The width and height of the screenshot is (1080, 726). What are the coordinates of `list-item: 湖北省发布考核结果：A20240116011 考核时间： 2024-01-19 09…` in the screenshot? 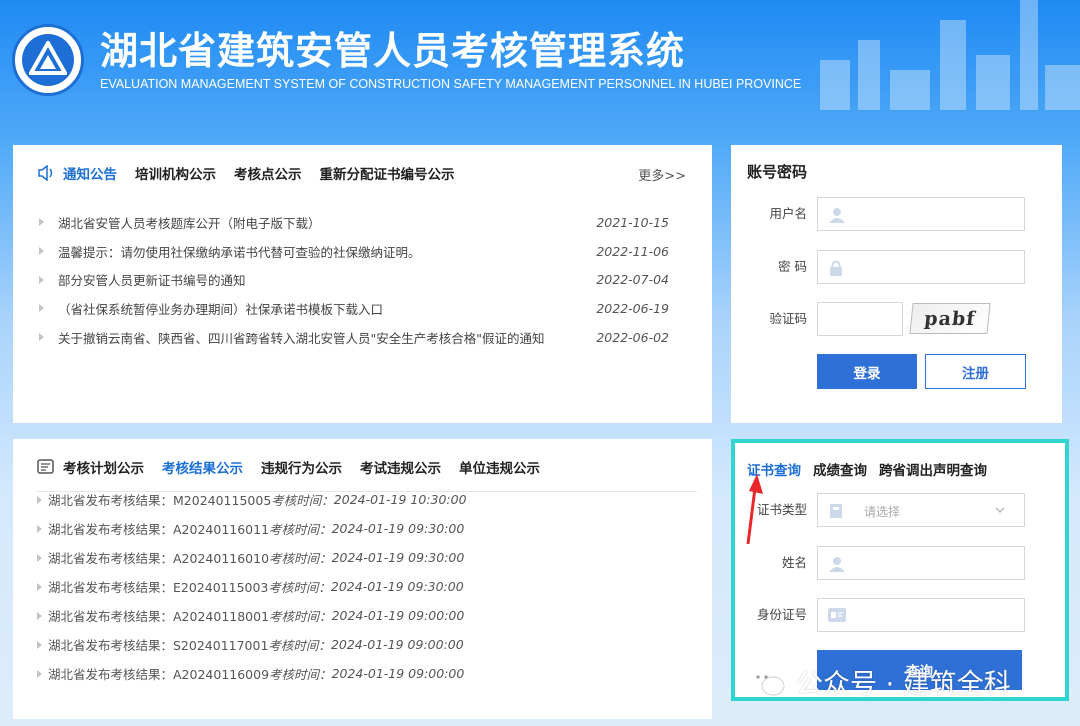 It's located at (367, 528).